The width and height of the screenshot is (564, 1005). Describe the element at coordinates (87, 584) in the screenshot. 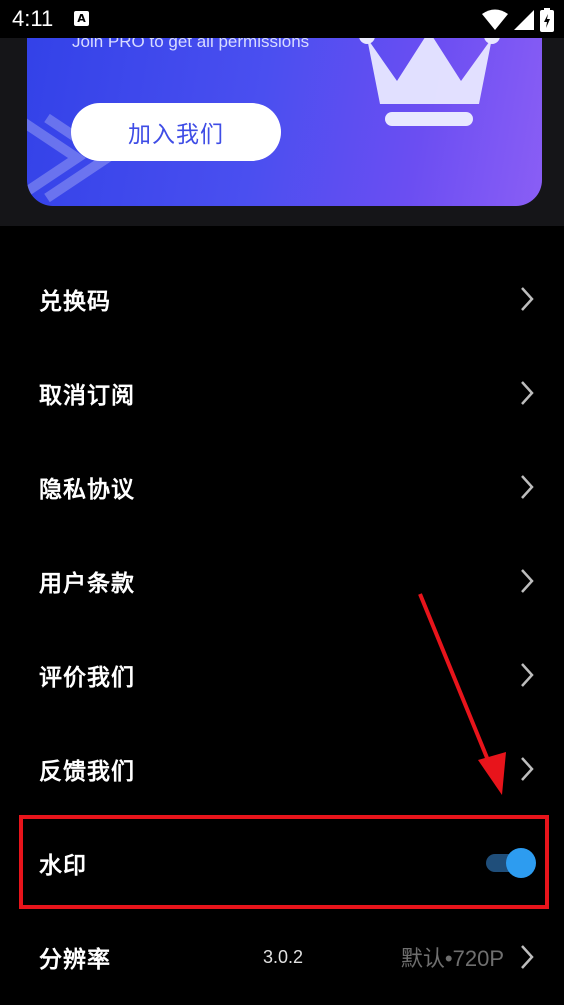

I see `menu-item-label: 用户条款` at that location.